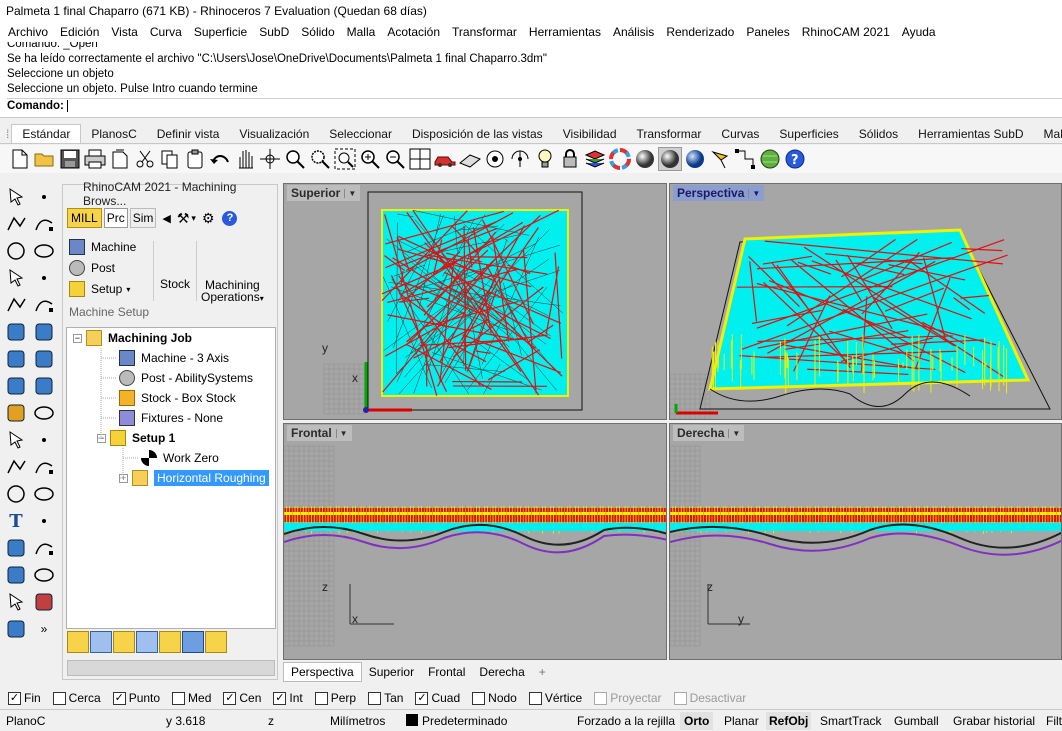 The image size is (1062, 731). Describe the element at coordinates (102, 247) in the screenshot. I see `machine-button: Machine` at that location.